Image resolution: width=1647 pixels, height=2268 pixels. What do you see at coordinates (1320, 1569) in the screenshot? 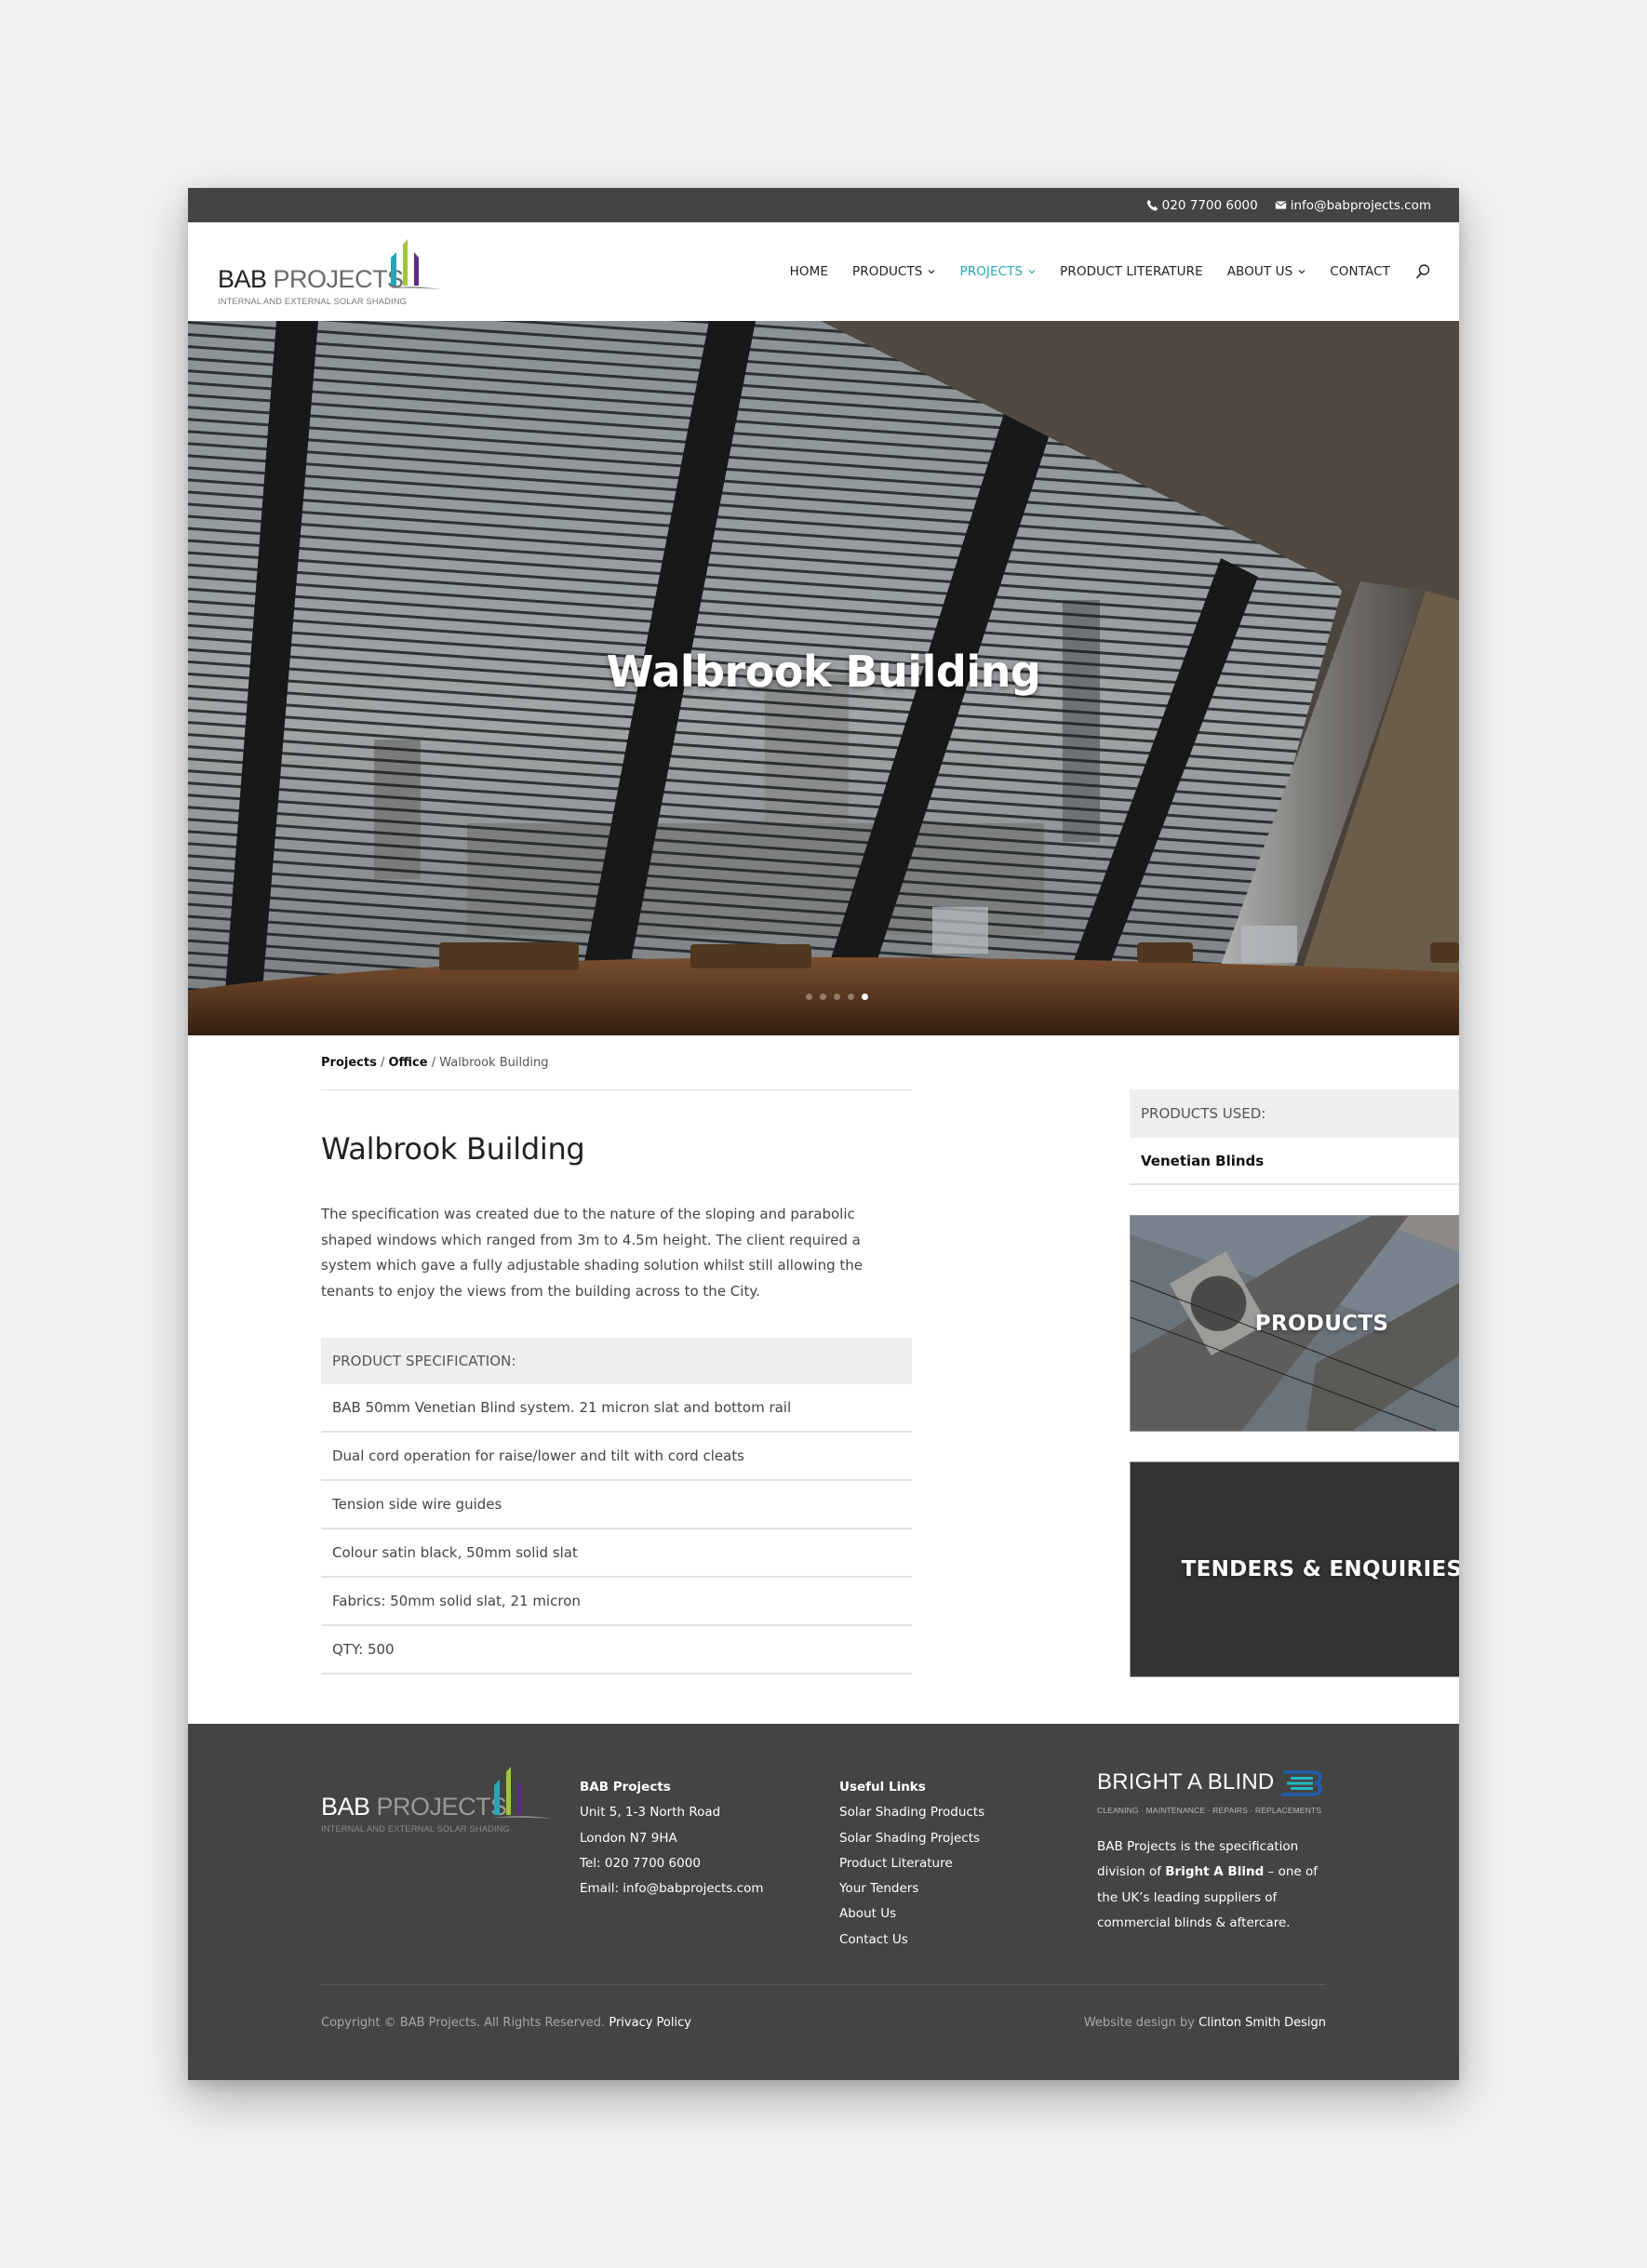
I see `tenders-tile-label: TENDERS & ENQUIRIES` at bounding box center [1320, 1569].